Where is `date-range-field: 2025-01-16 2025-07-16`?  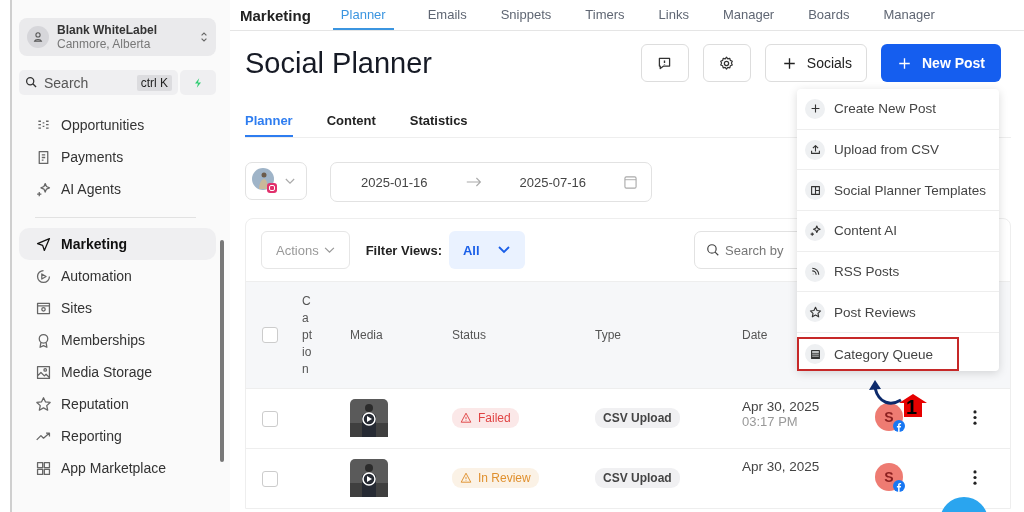 date-range-field: 2025-01-16 2025-07-16 is located at coordinates (491, 182).